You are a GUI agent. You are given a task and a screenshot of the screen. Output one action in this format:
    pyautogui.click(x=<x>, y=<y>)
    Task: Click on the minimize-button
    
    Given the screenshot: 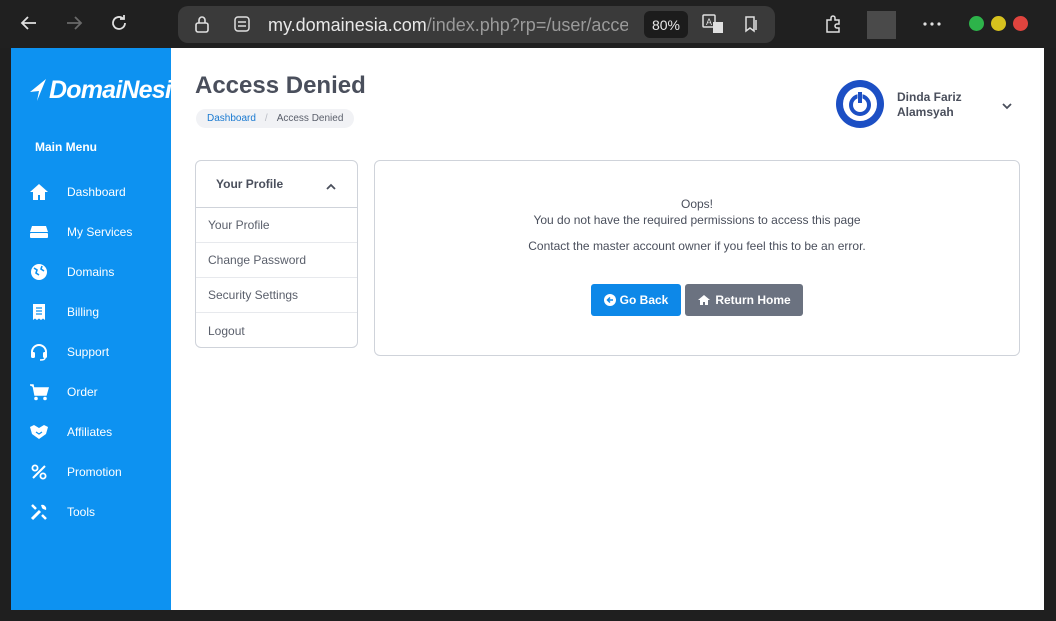 What is the action you would take?
    pyautogui.click(x=976, y=23)
    